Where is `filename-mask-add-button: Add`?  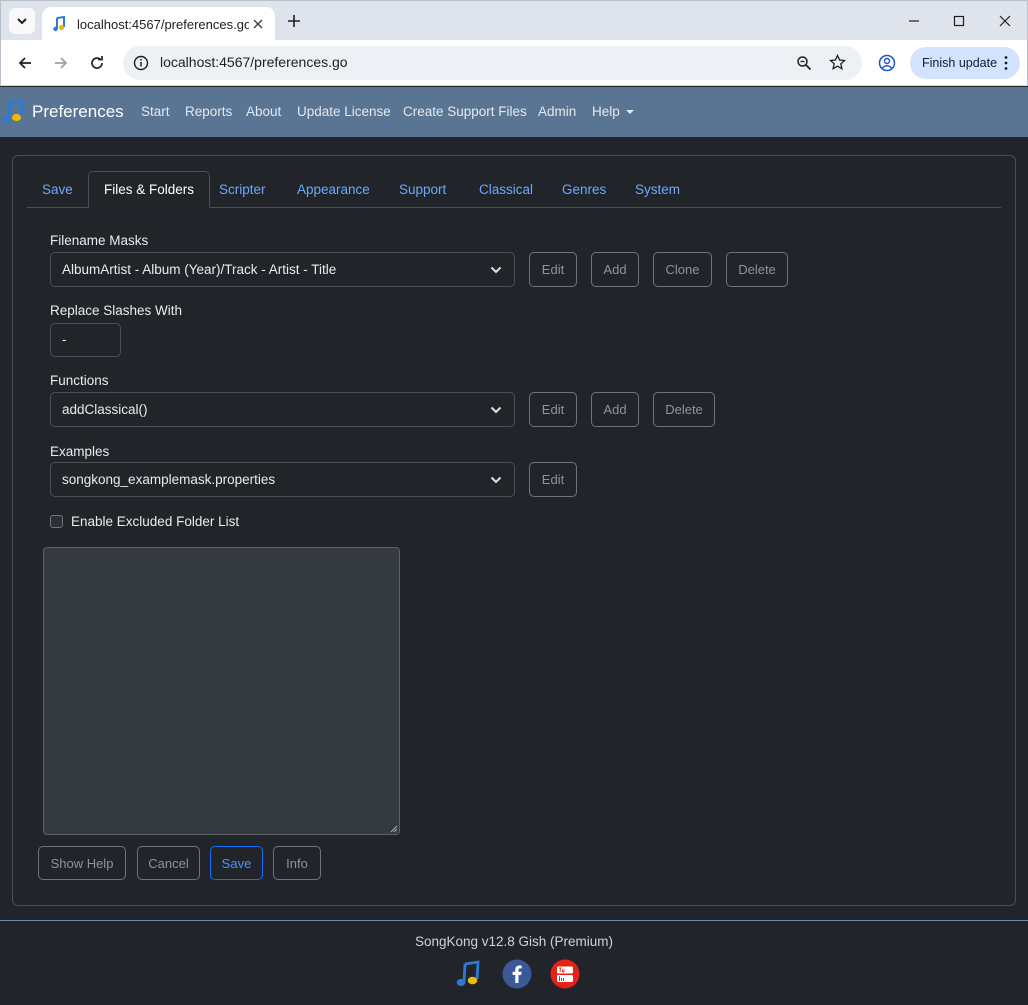 filename-mask-add-button: Add is located at coordinates (615, 269).